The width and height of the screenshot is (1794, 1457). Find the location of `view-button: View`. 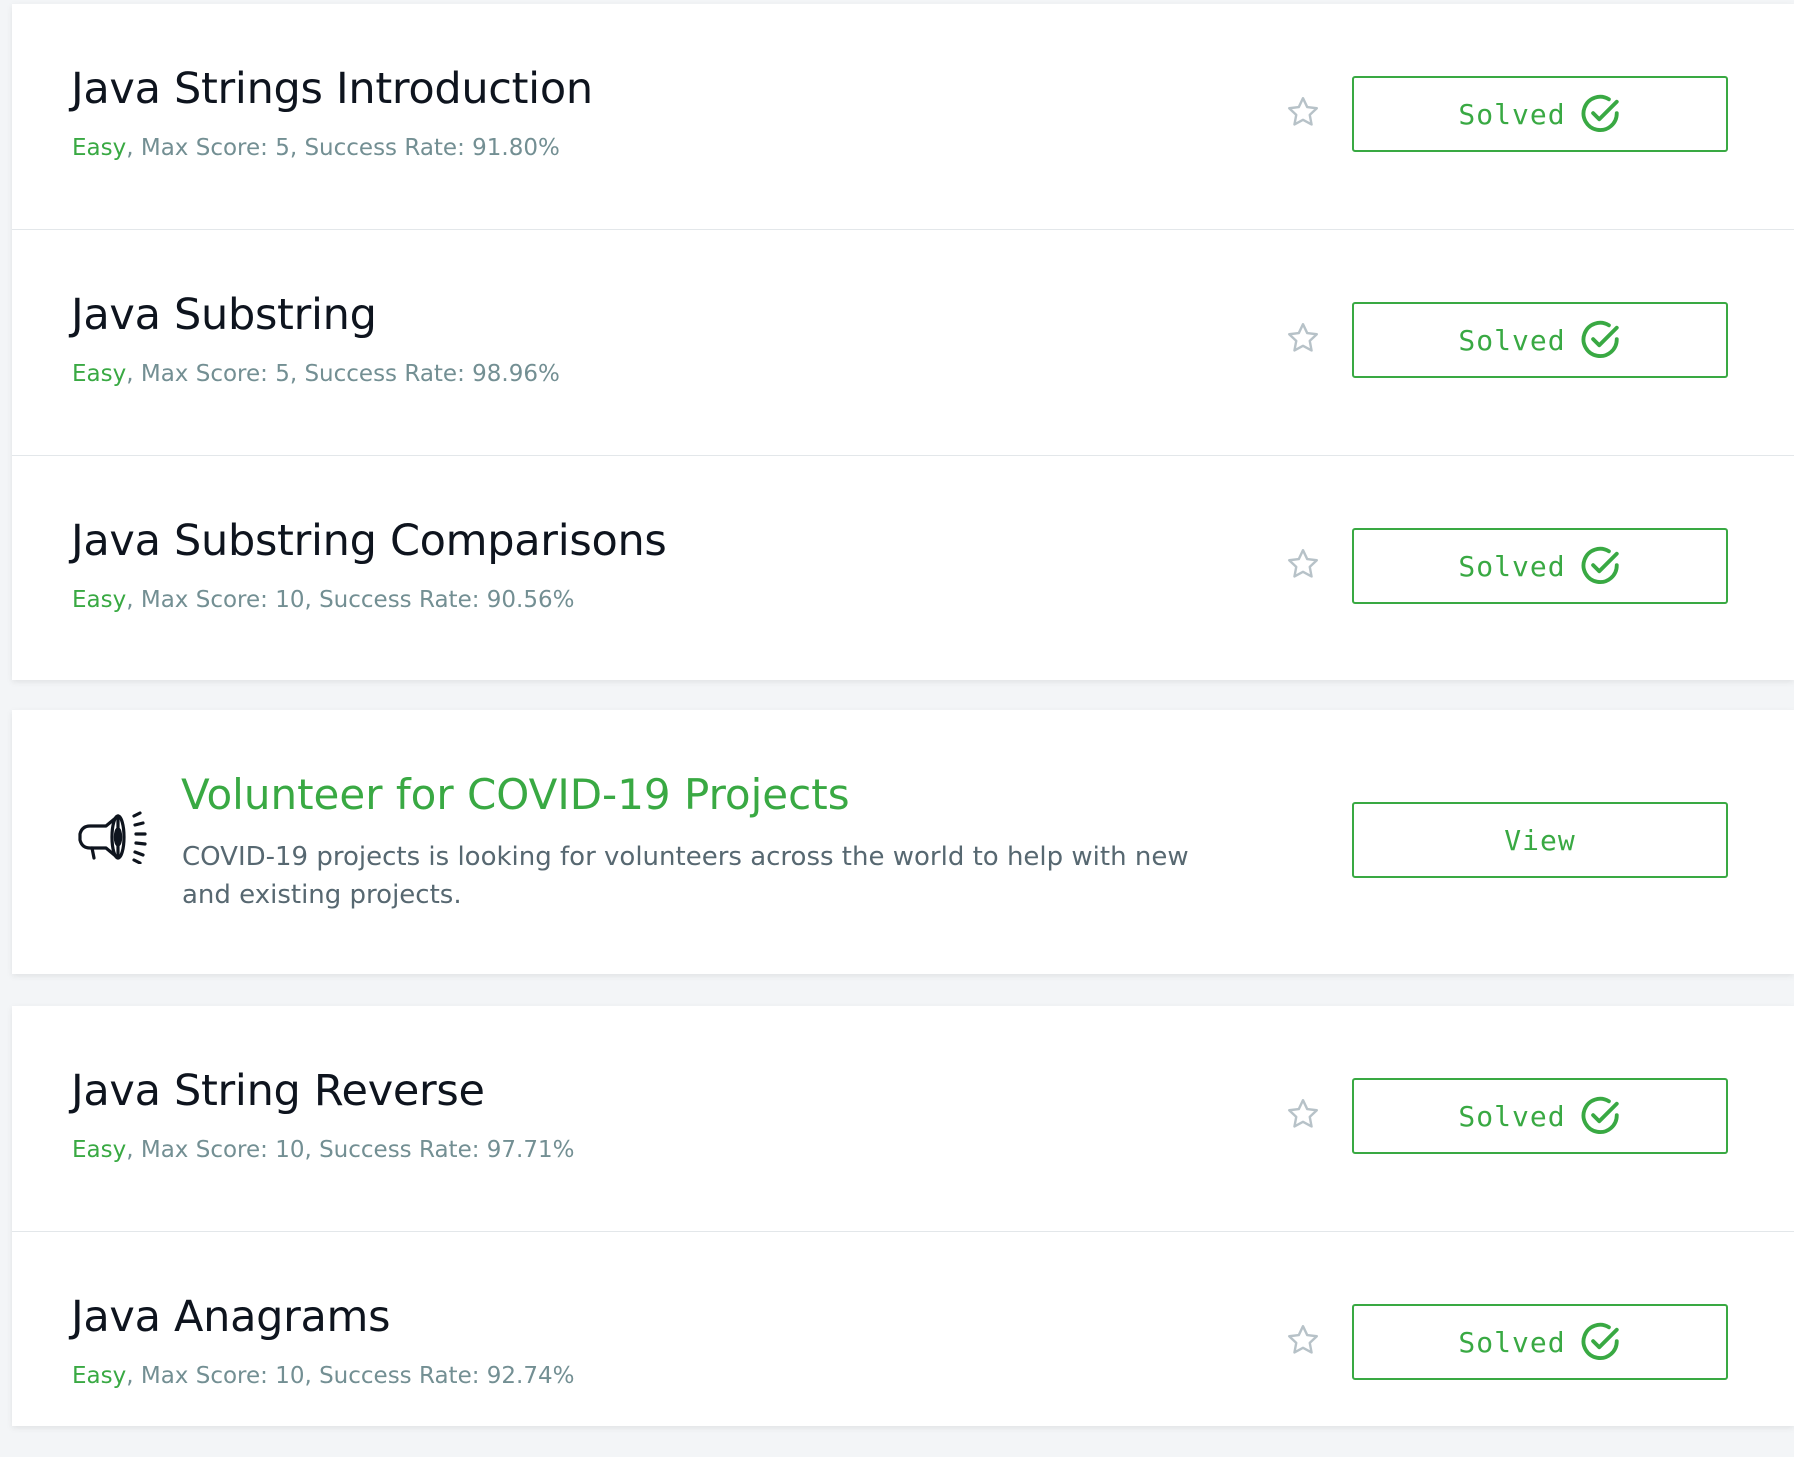

view-button: View is located at coordinates (1540, 840).